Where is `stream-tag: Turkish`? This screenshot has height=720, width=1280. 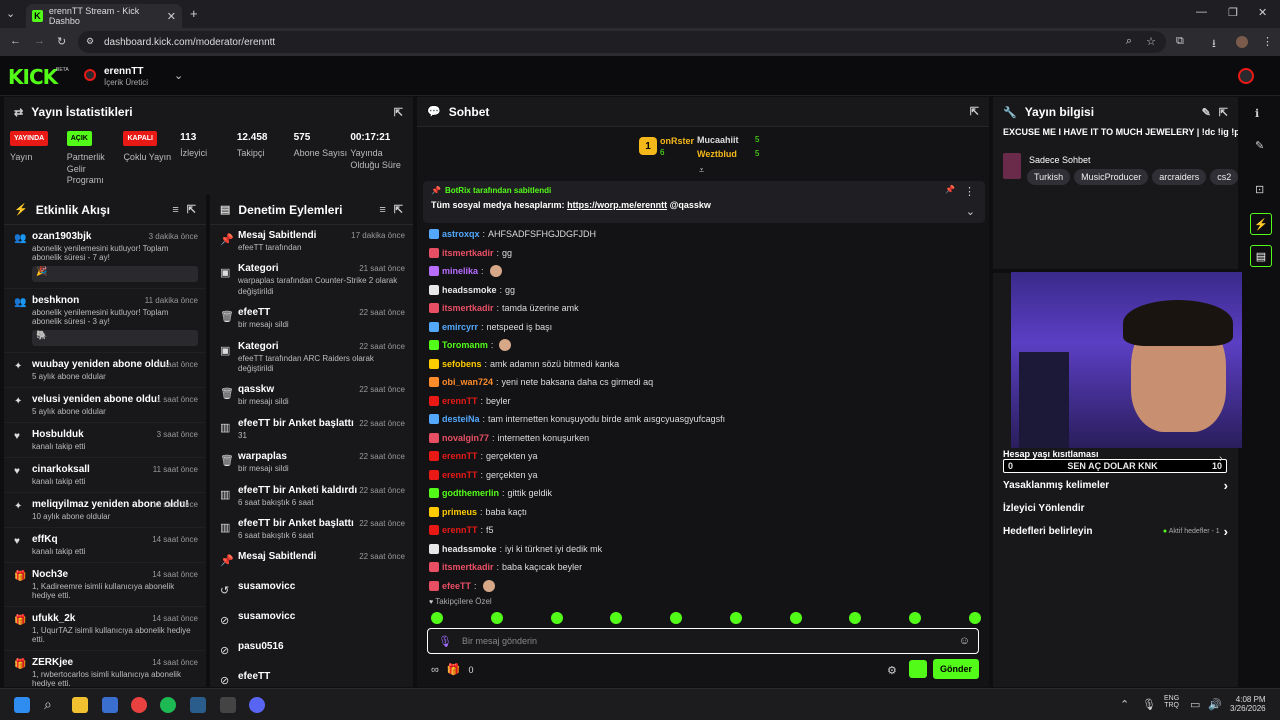
stream-tag: Turkish is located at coordinates (1049, 177).